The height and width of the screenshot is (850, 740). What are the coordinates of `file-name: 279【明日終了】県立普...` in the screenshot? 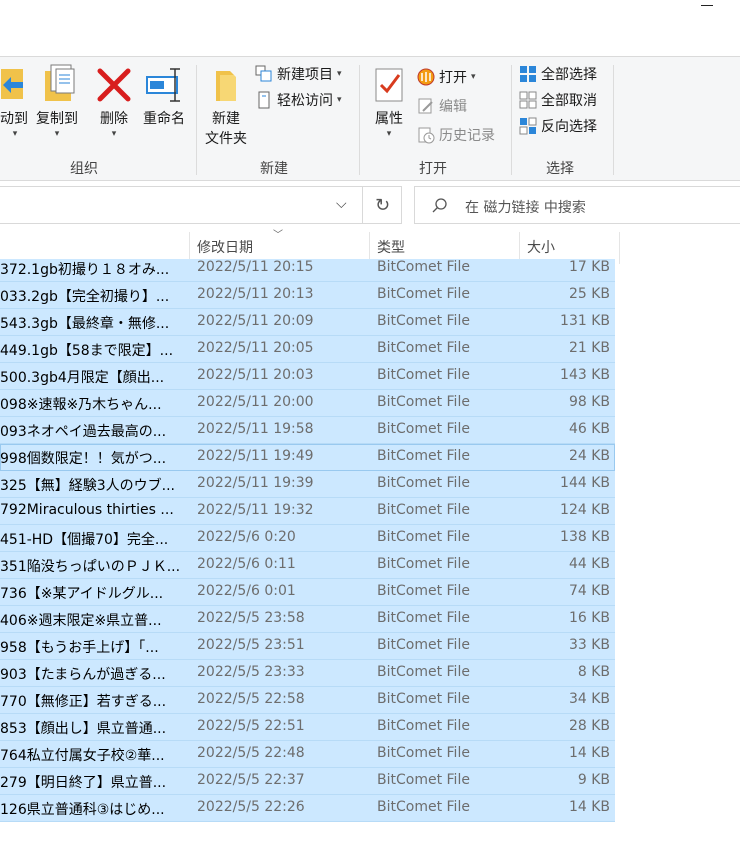 It's located at (83, 783).